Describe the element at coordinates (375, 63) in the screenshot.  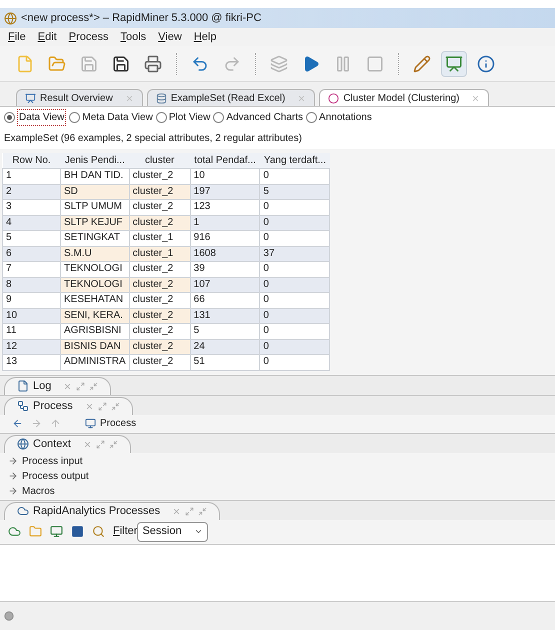
I see `stop-icon` at that location.